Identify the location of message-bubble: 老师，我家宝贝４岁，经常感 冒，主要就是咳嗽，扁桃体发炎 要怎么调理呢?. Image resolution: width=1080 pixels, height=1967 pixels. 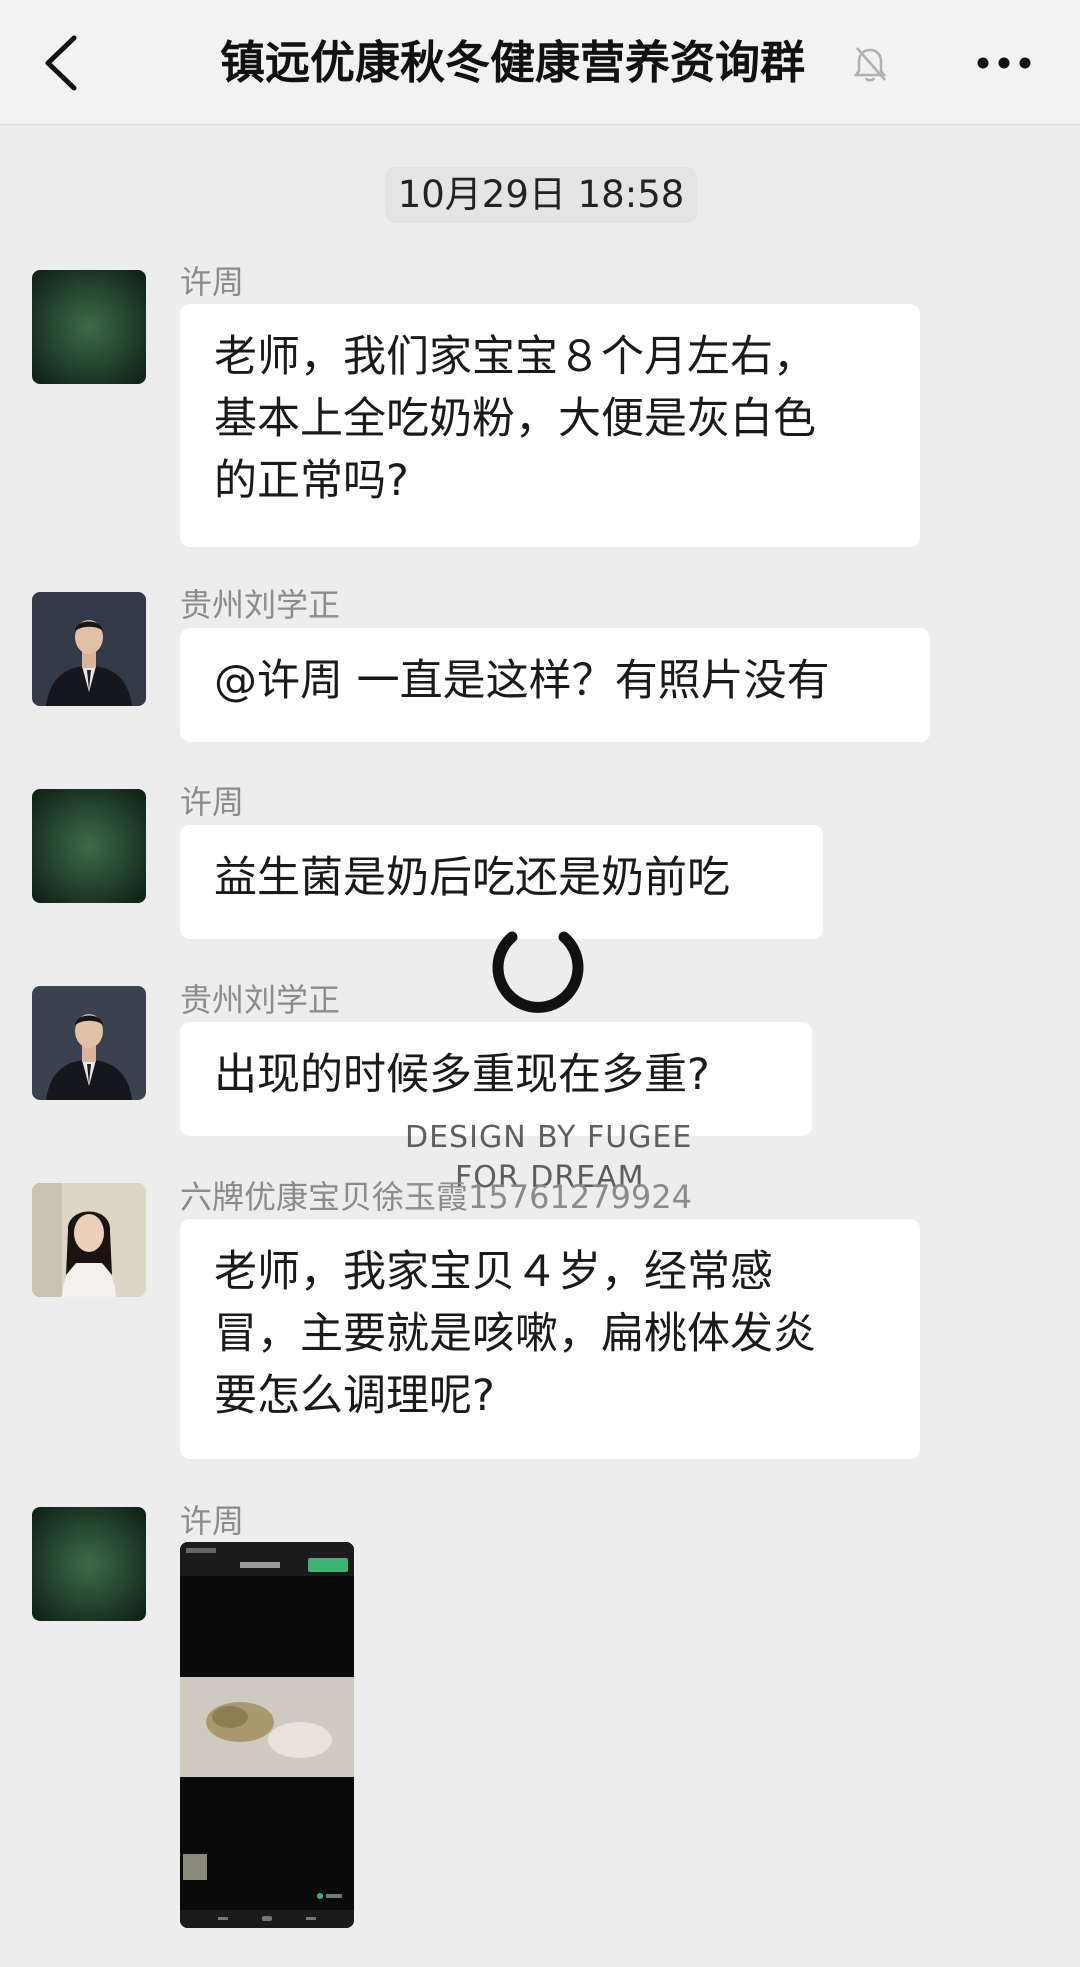
(550, 1339).